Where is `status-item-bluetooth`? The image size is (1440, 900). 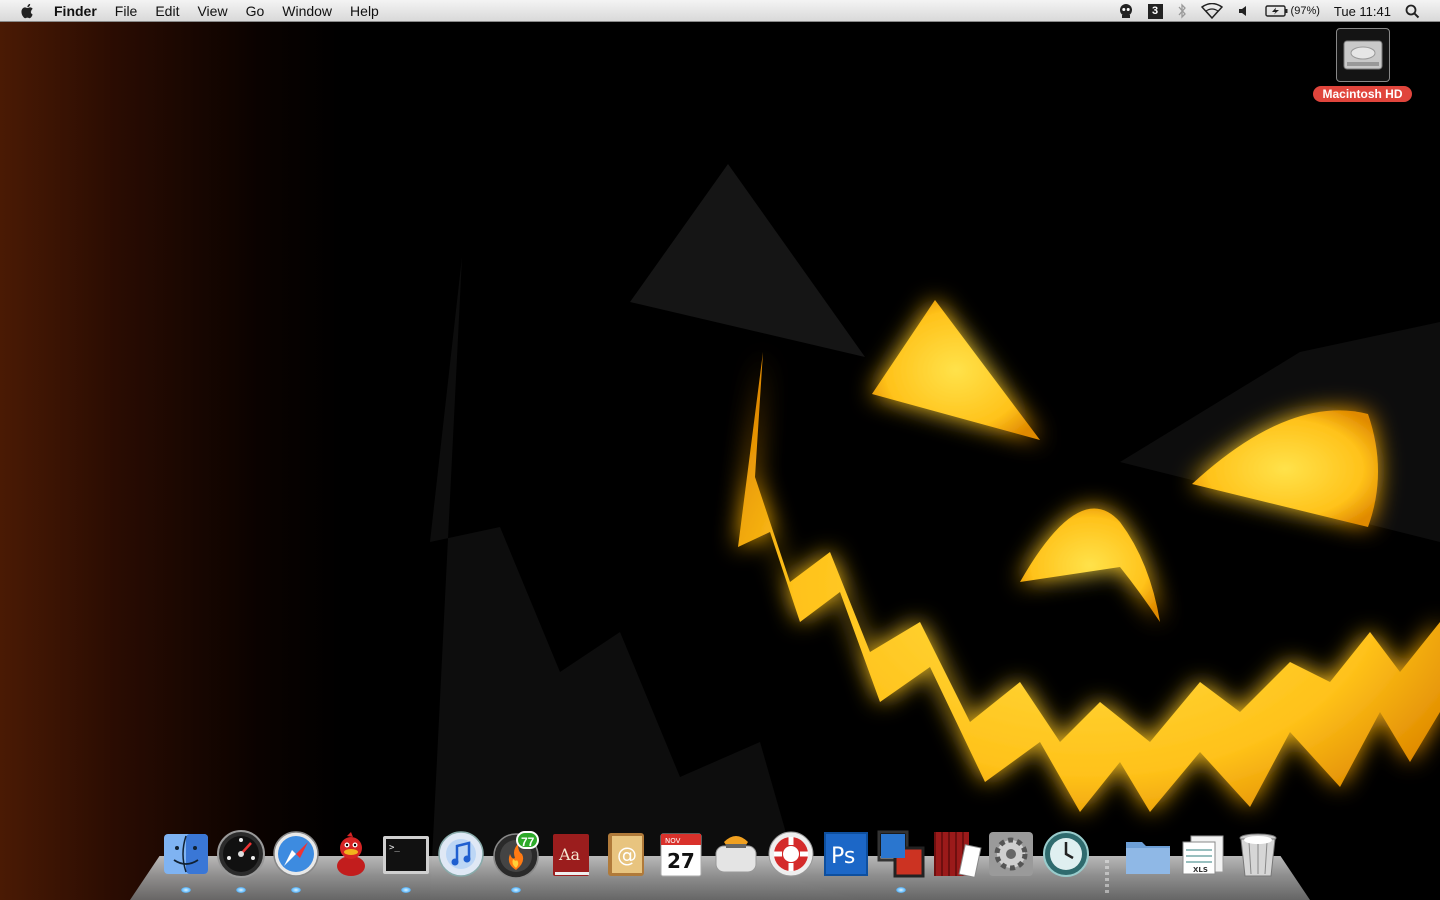
status-item-bluetooth is located at coordinates (1182, 11).